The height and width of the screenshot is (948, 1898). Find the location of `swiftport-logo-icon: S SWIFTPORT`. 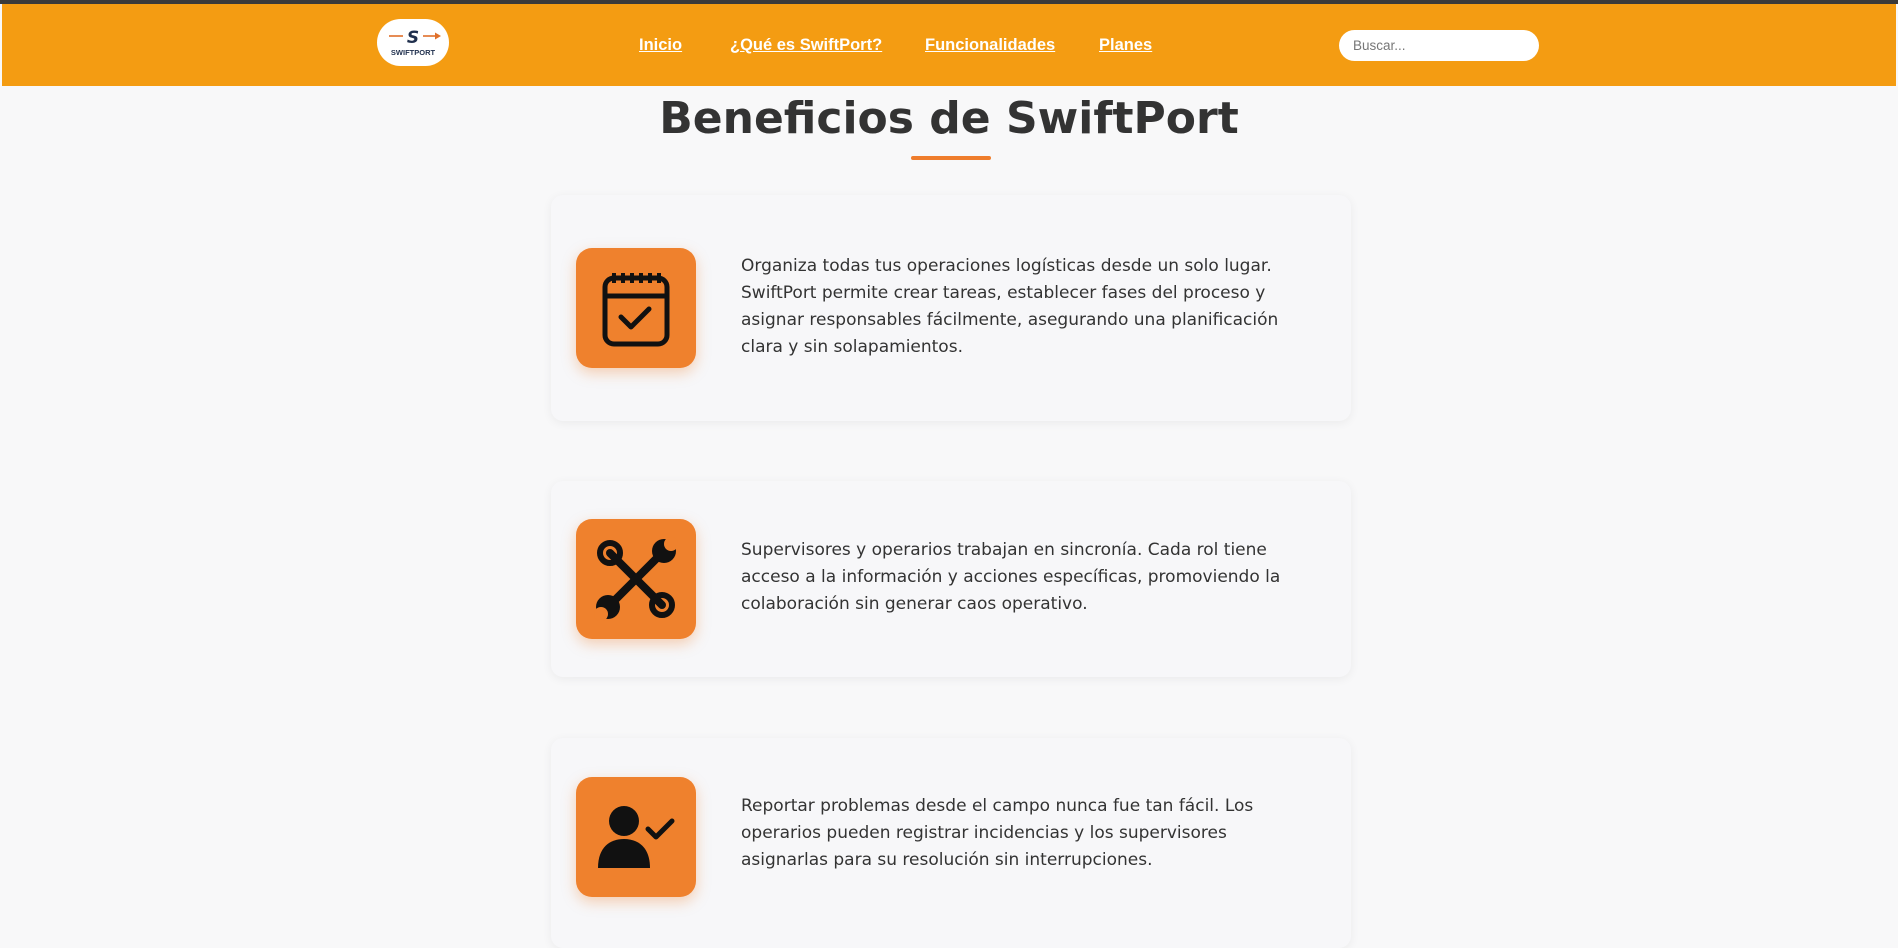

swiftport-logo-icon: S SWIFTPORT is located at coordinates (415, 42).